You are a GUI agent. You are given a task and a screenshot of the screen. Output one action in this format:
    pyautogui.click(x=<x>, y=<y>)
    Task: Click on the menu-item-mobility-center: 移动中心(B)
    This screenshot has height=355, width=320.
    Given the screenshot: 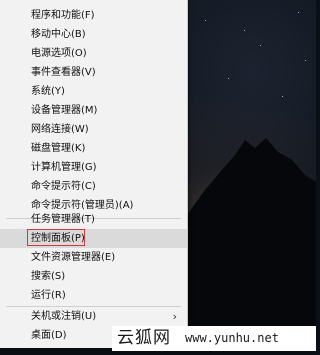 What is the action you would take?
    pyautogui.click(x=93, y=34)
    